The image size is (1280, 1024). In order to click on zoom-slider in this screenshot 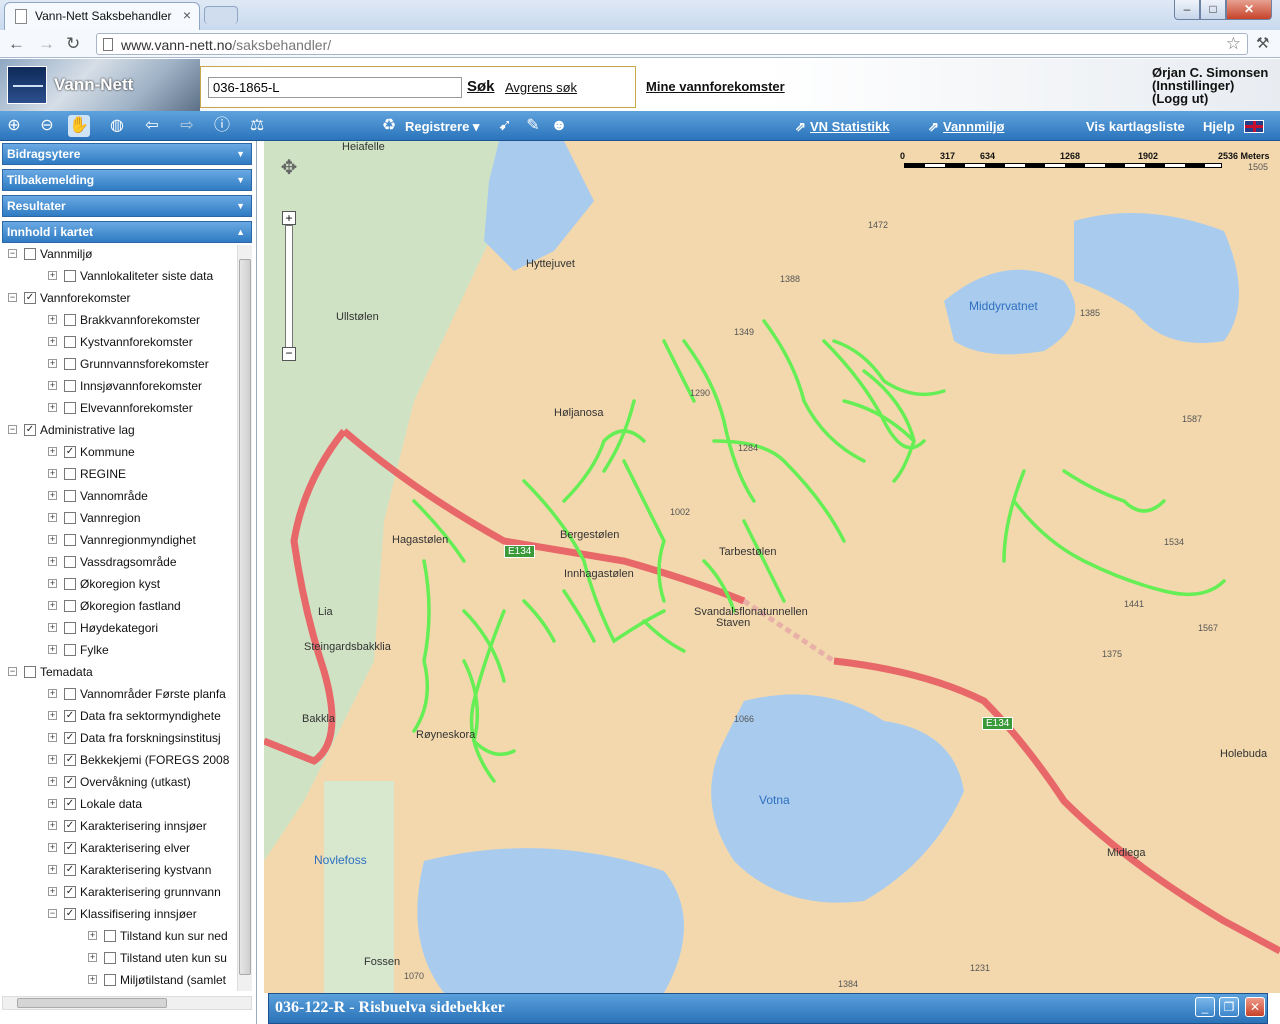, I will do `click(289, 290)`.